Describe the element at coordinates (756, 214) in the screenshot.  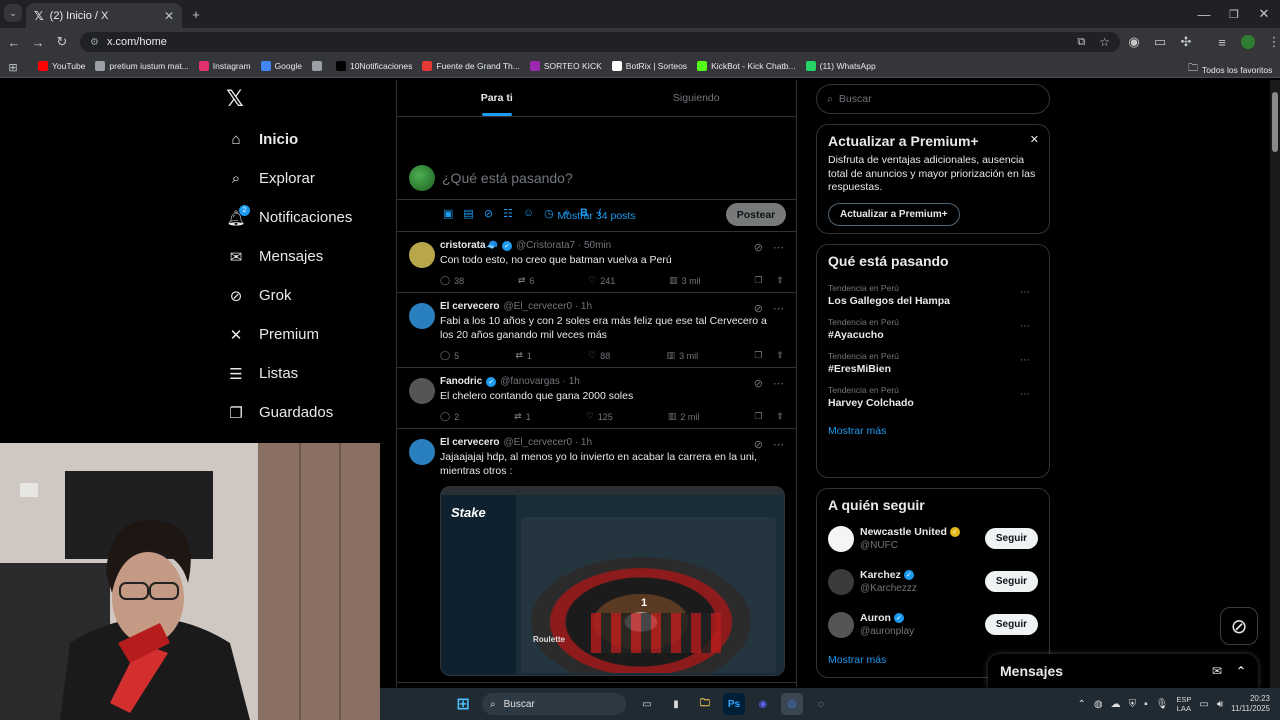
I see `post-button: Postear` at that location.